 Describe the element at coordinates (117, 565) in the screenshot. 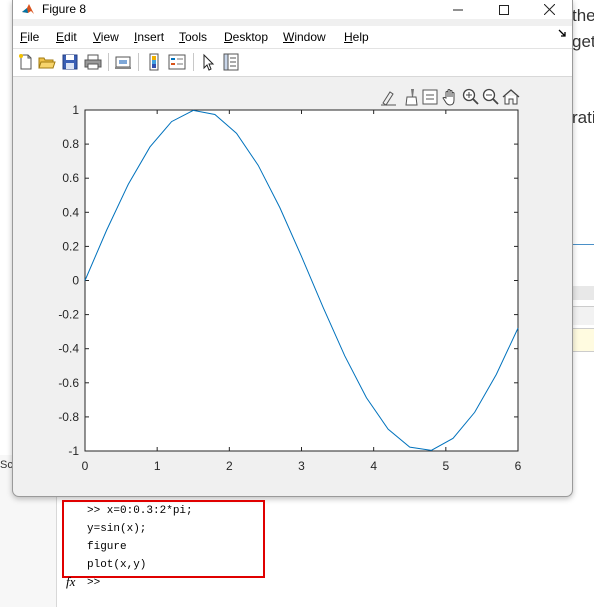

I see `command-line-4: plot(x,y)` at that location.